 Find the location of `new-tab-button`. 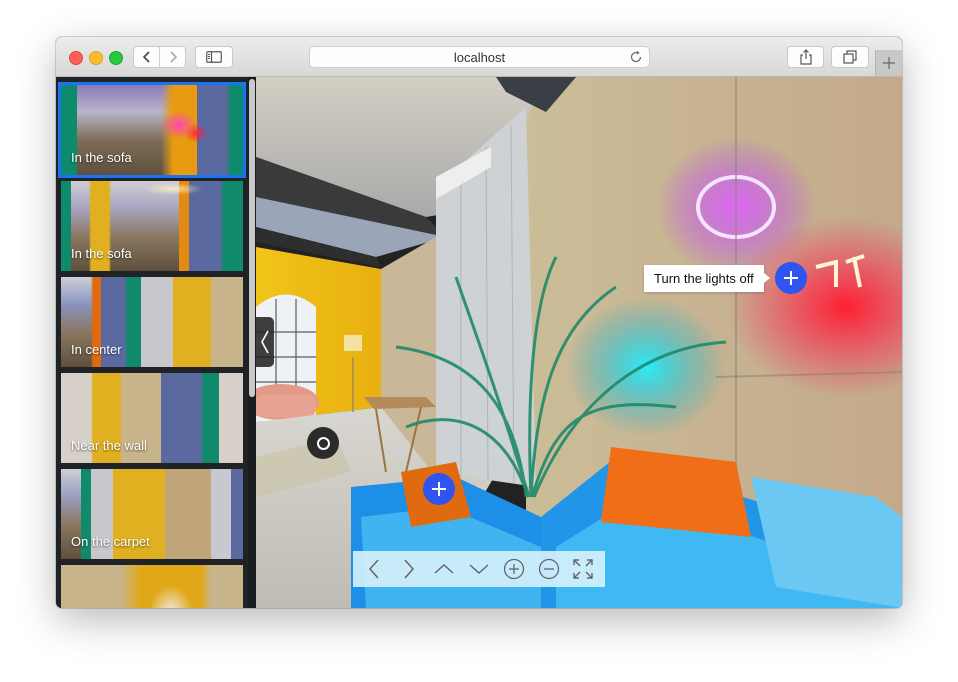

new-tab-button is located at coordinates (888, 63).